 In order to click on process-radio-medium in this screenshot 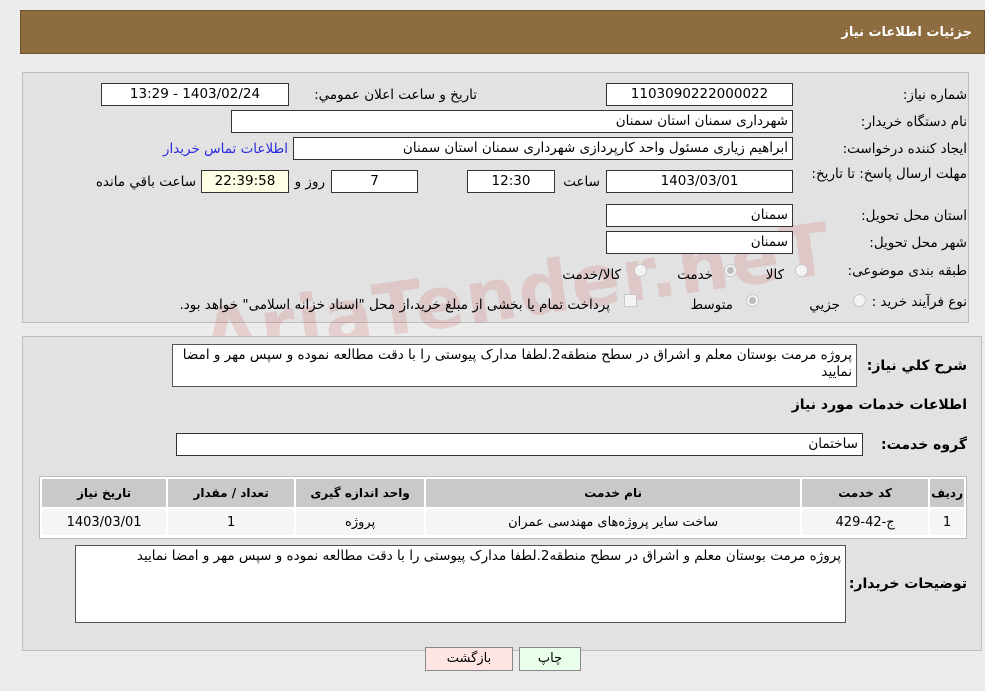, I will do `click(752, 300)`.